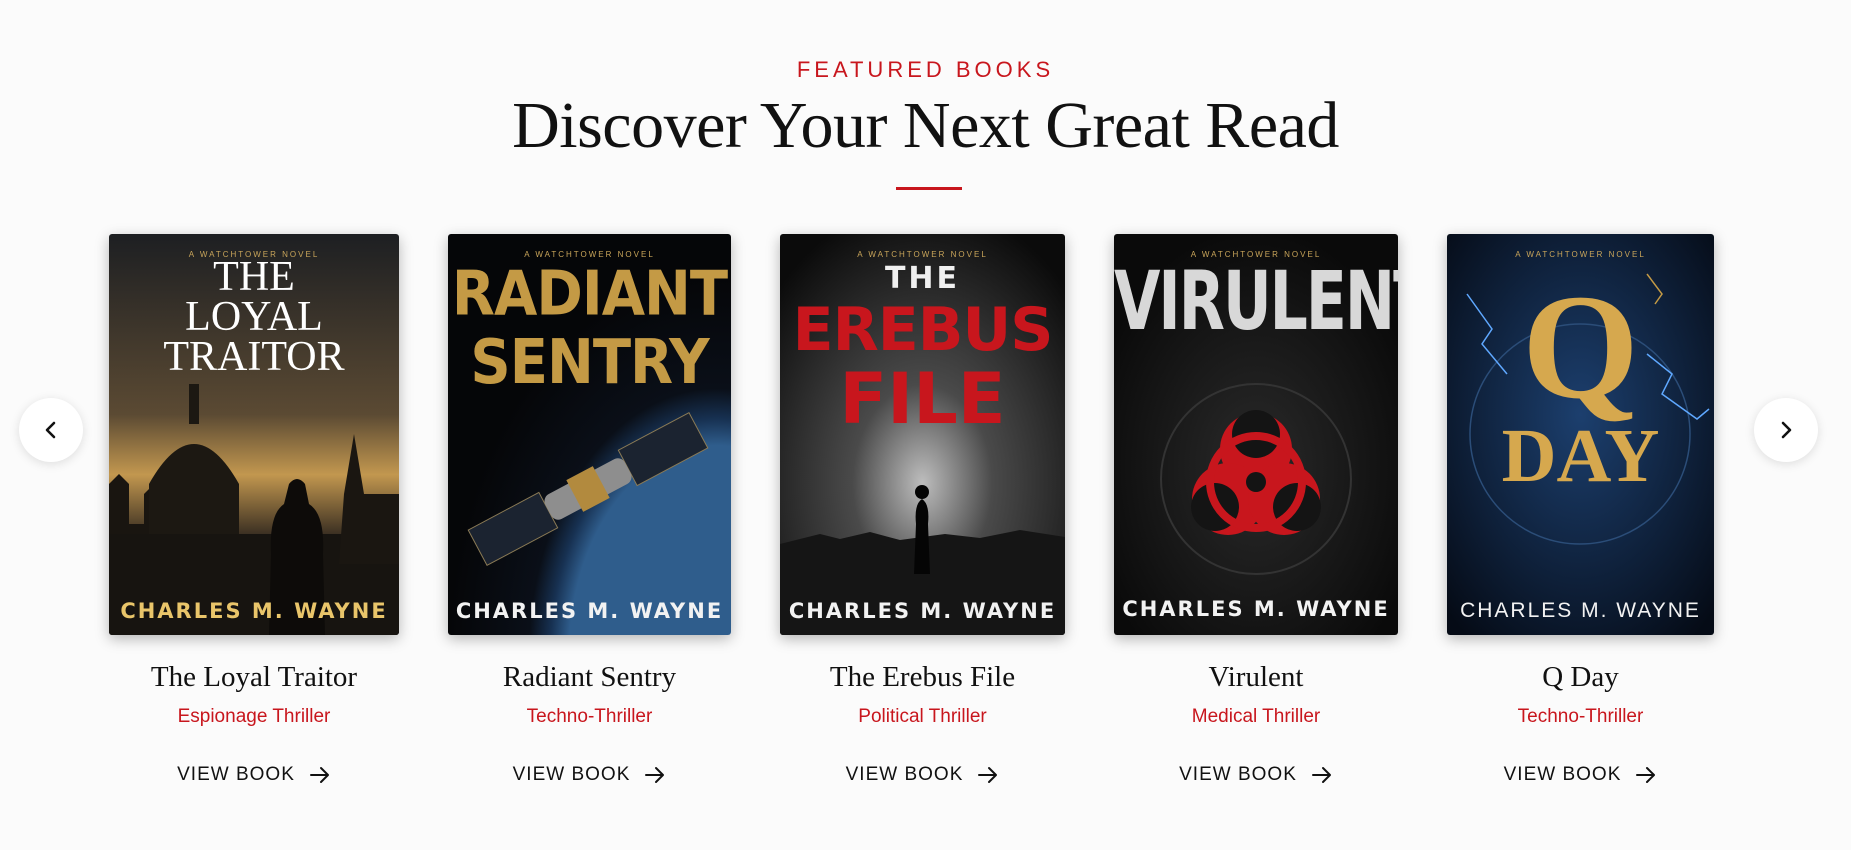 The image size is (1851, 850). What do you see at coordinates (1580, 677) in the screenshot?
I see `book-title: Q Day` at bounding box center [1580, 677].